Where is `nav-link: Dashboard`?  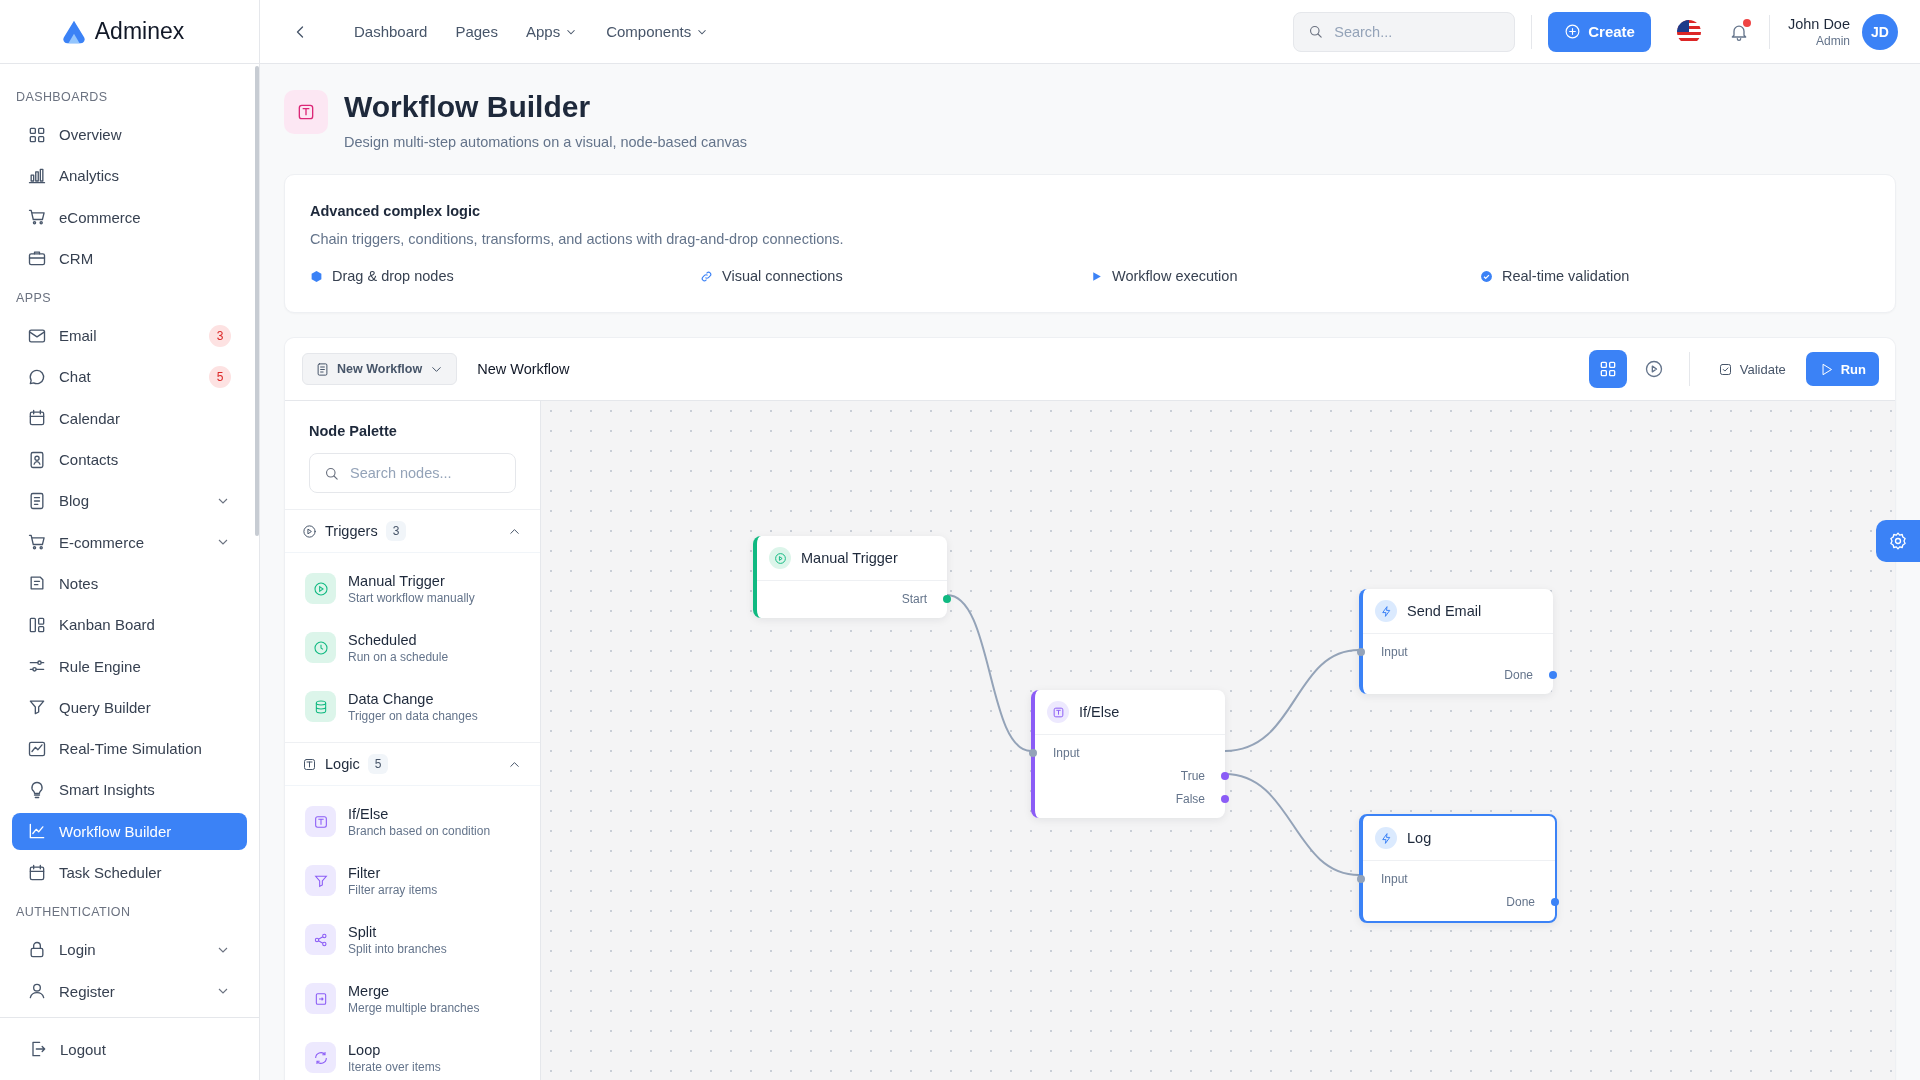 nav-link: Dashboard is located at coordinates (391, 31).